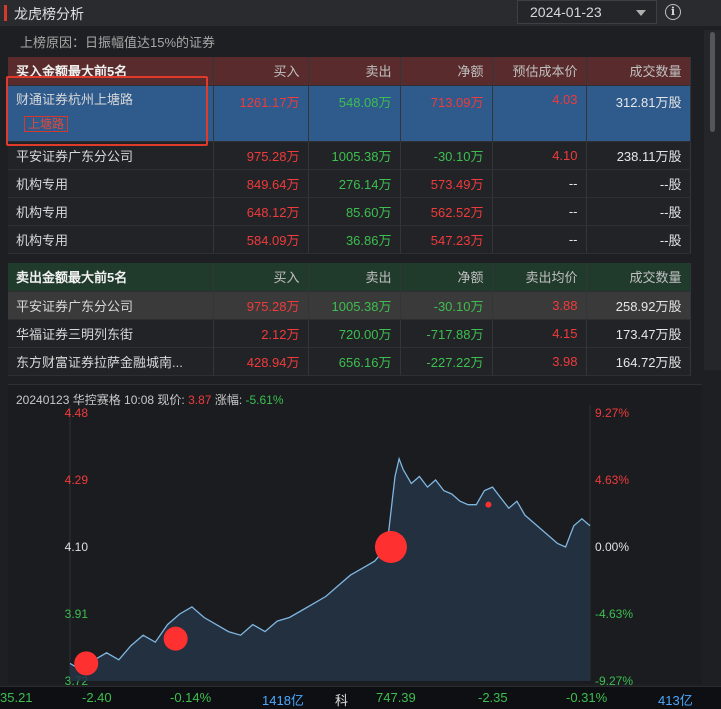 The image size is (721, 709). What do you see at coordinates (712, 82) in the screenshot?
I see `scrollbar-thumb` at bounding box center [712, 82].